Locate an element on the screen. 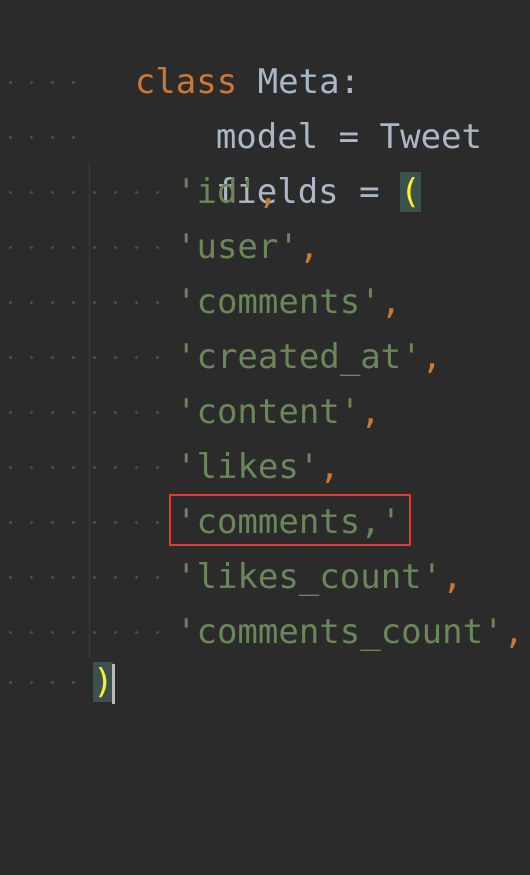  code-line-field-item: 'likes_count', is located at coordinates (231, 577).